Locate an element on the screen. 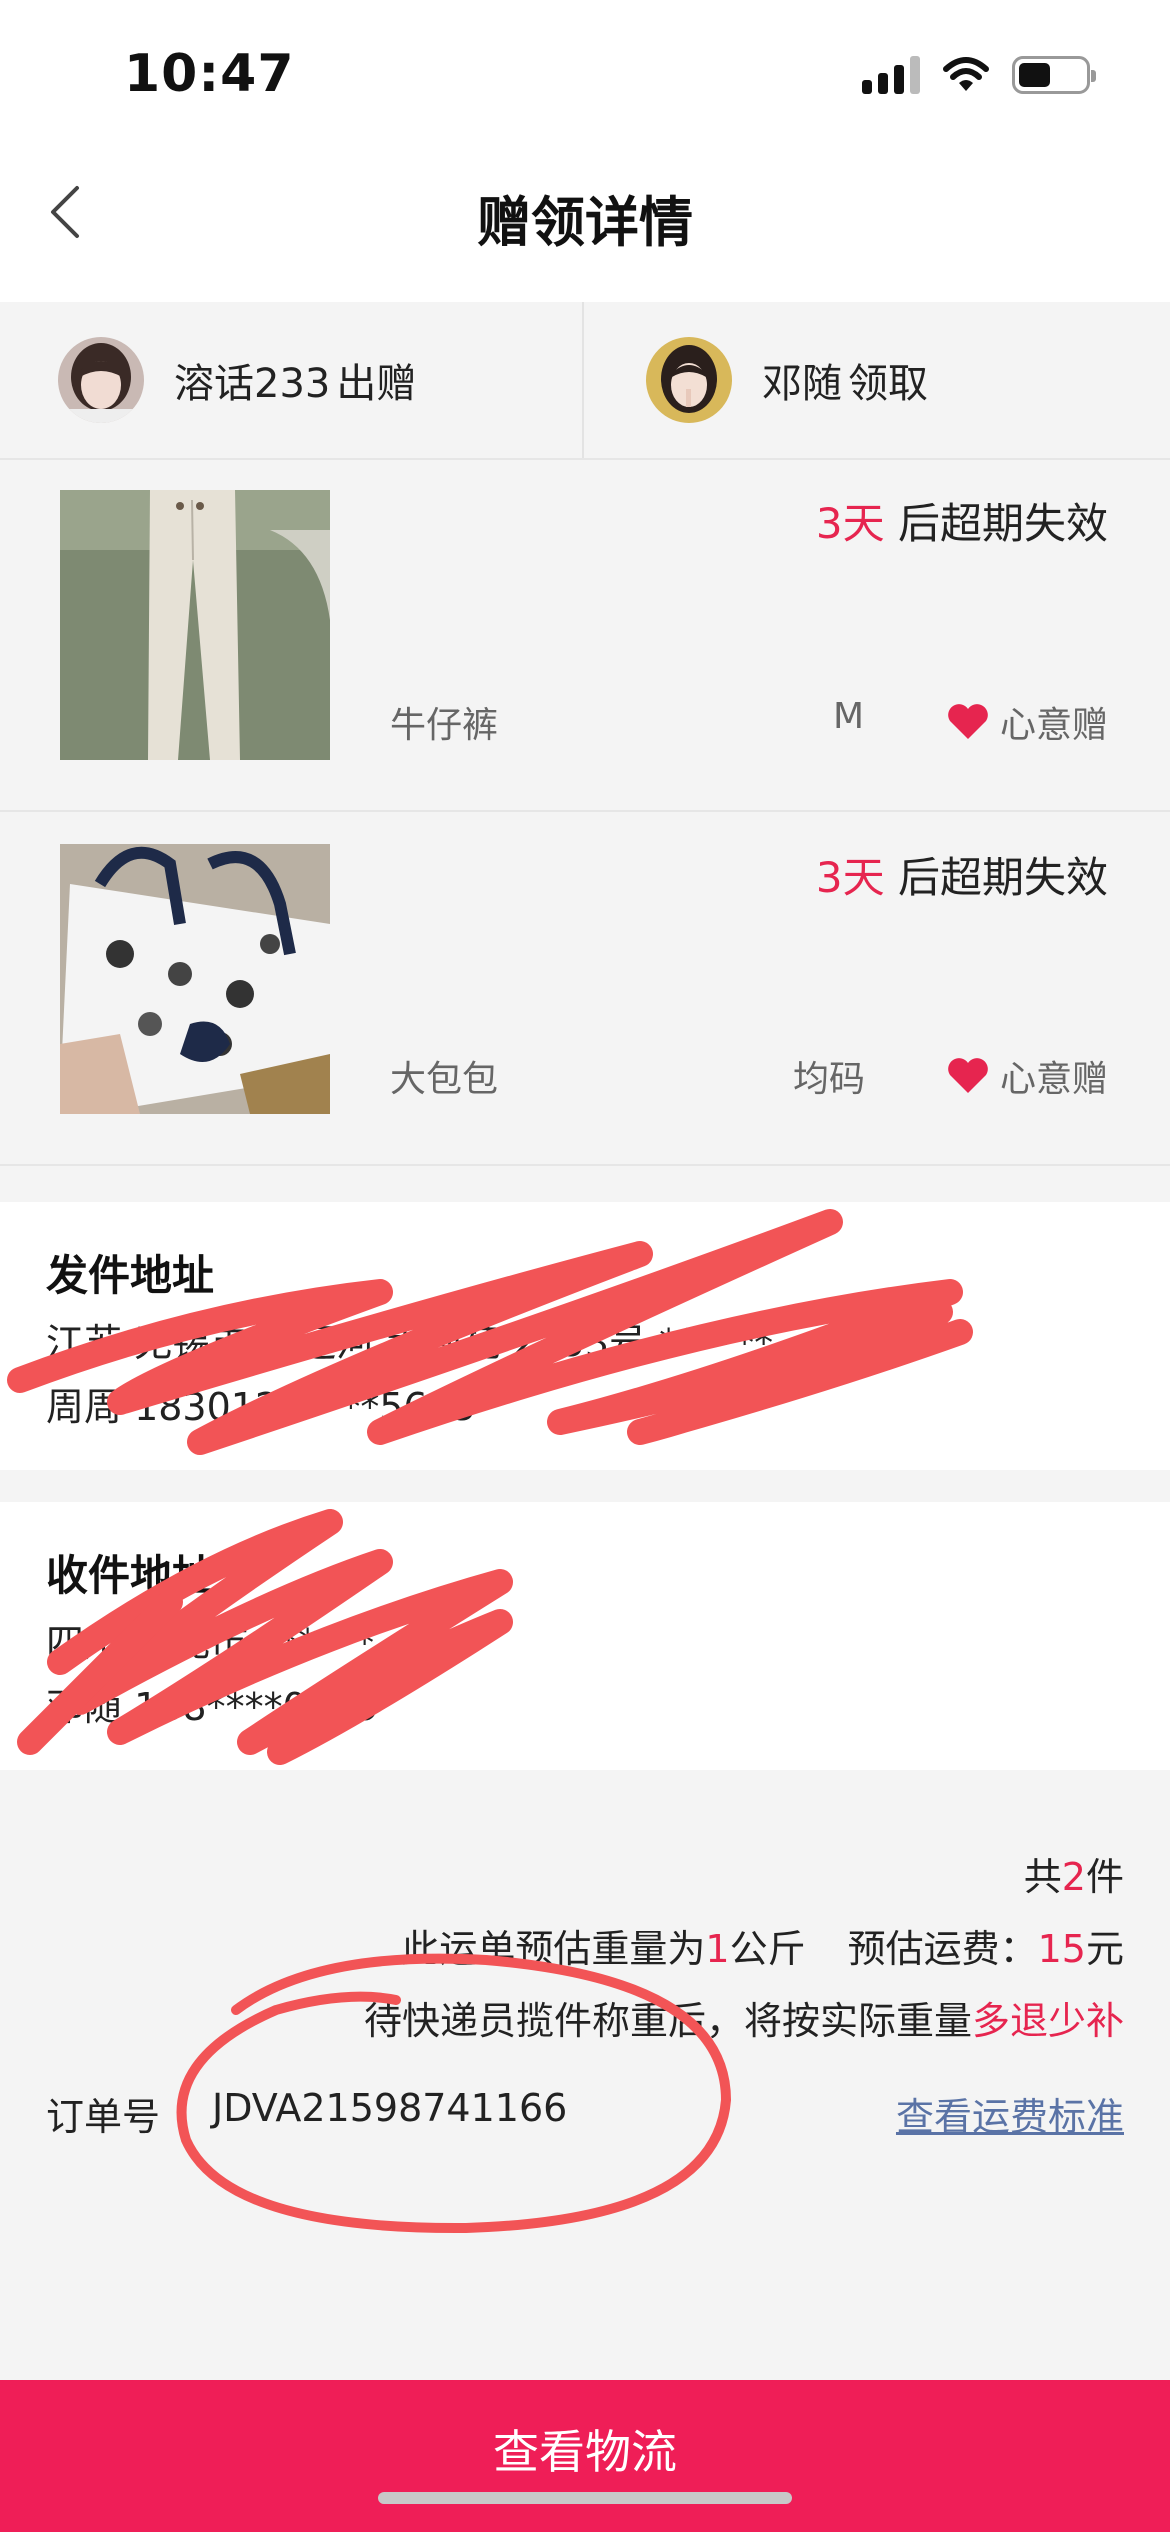 The image size is (1170, 2532). gift-item: 3天 后超期失效 大包包 均码 心意赠 is located at coordinates (585, 990).